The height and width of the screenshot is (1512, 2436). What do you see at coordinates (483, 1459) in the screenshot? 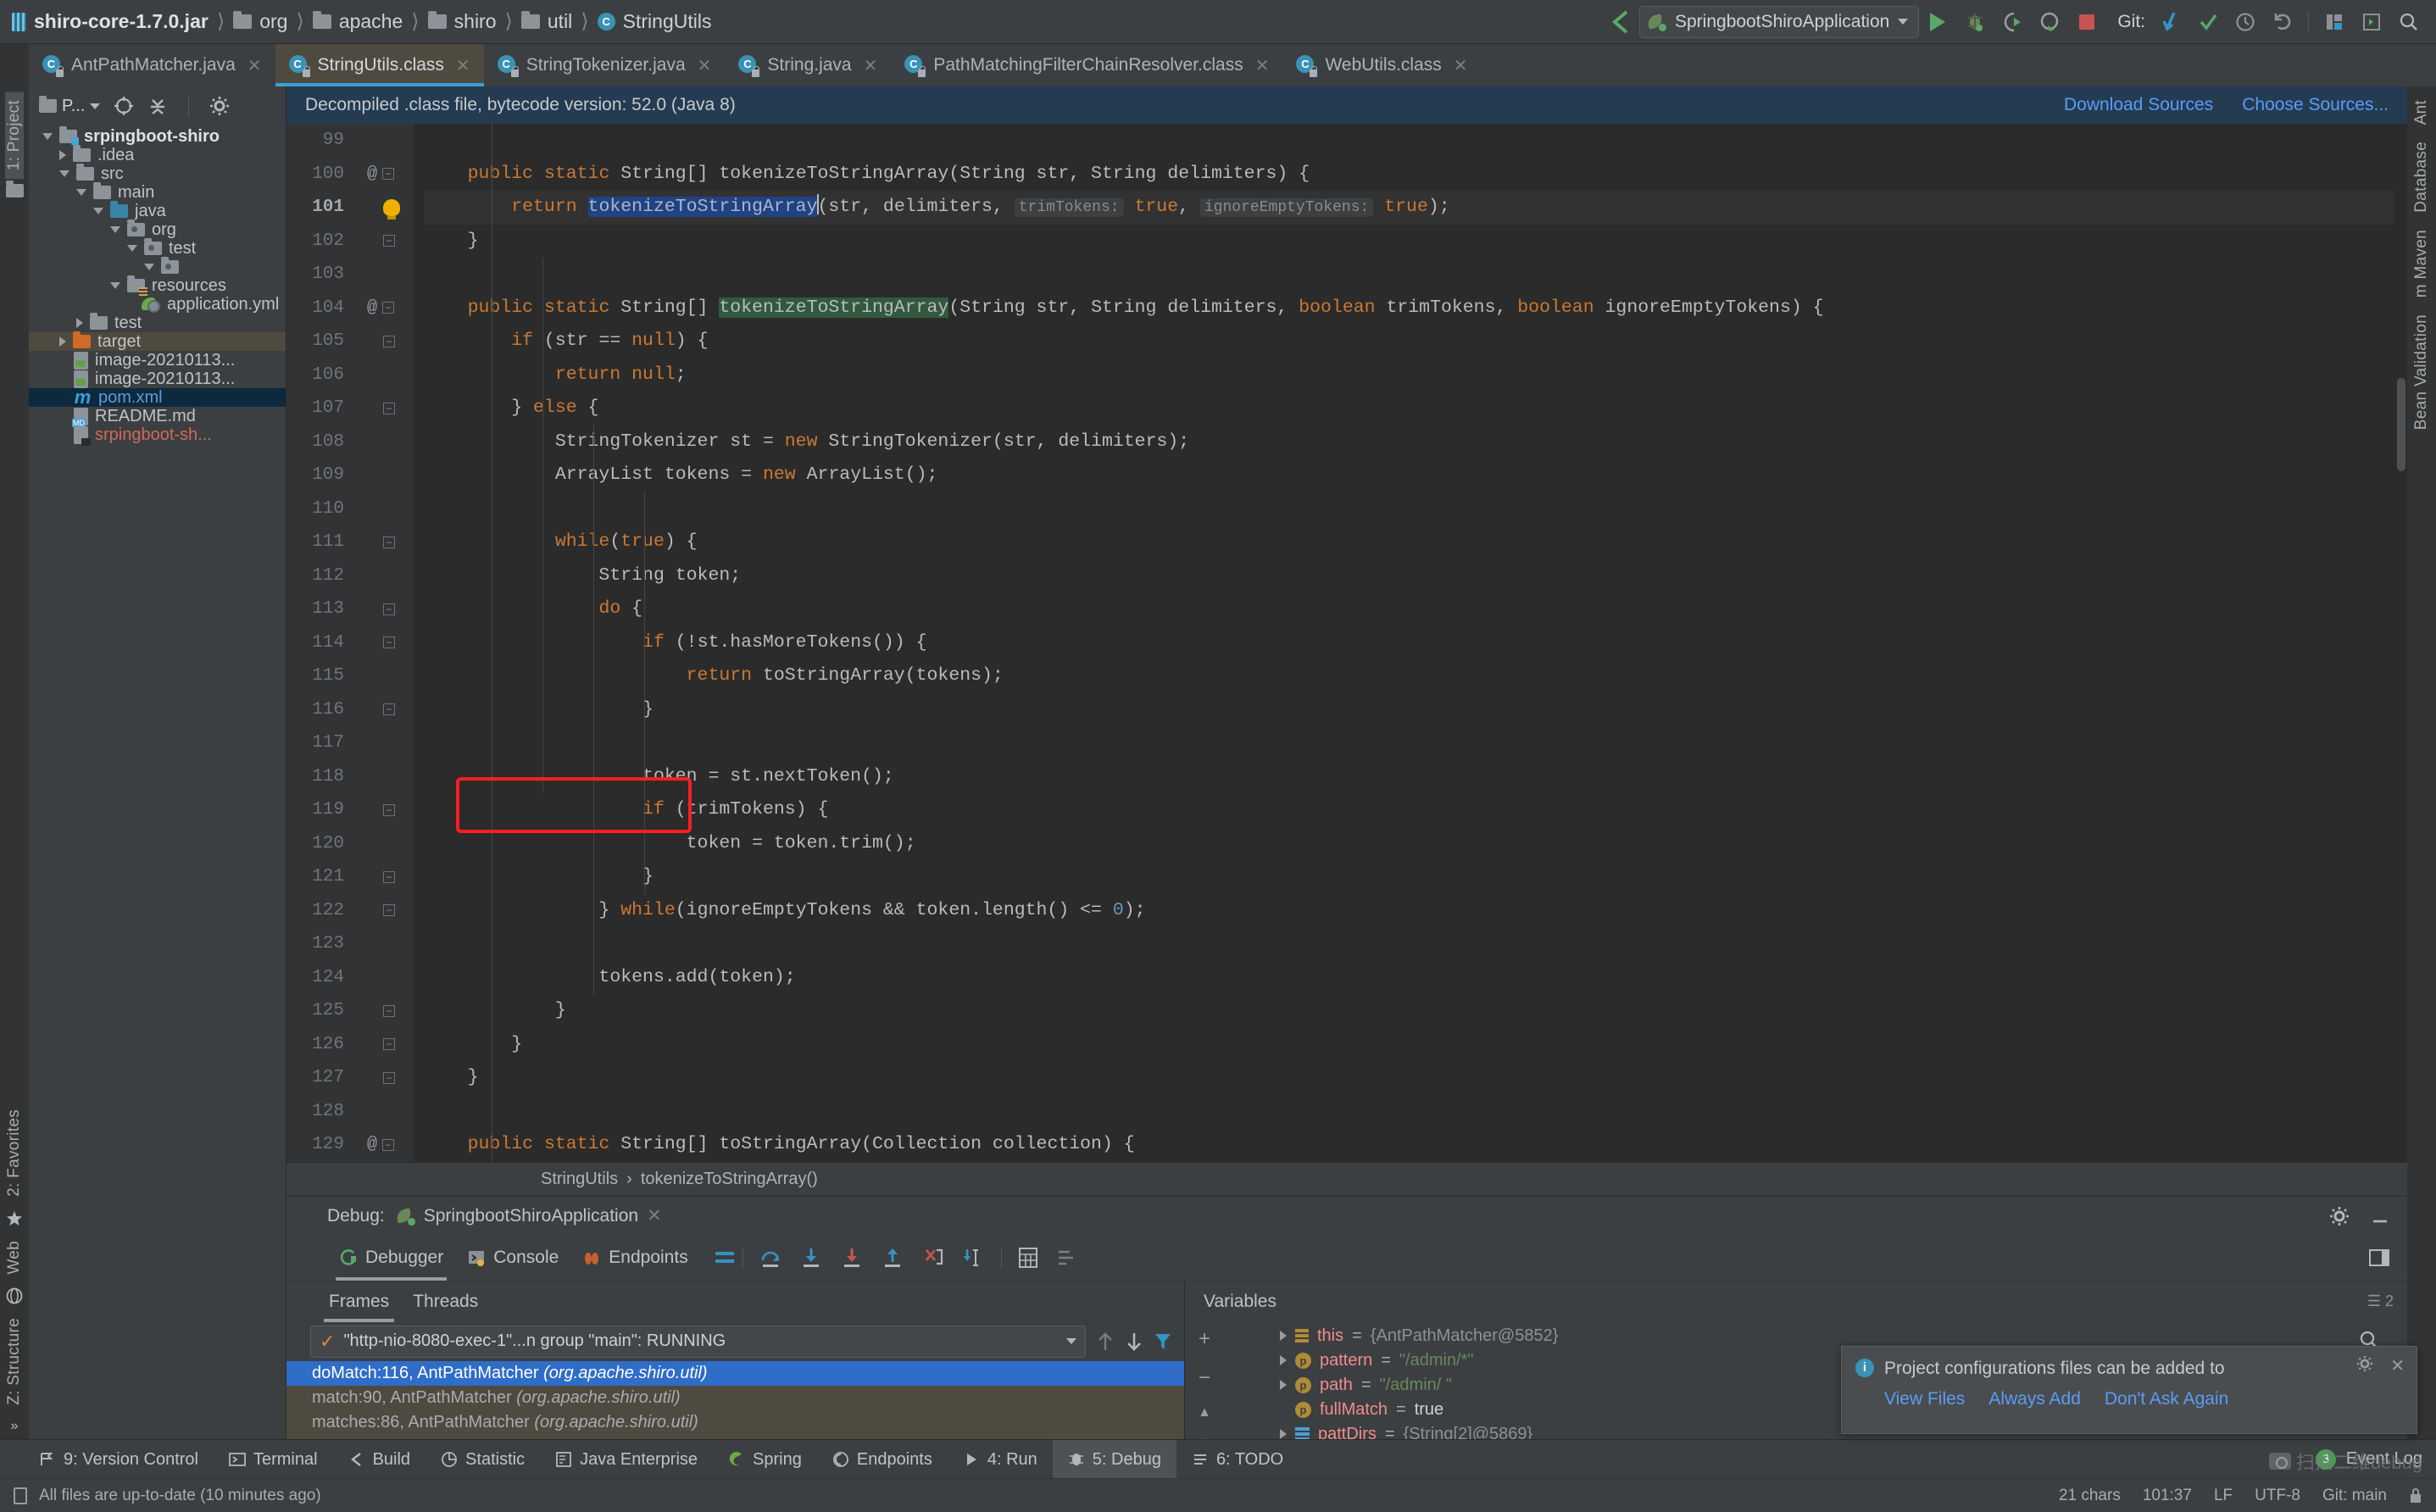
I see `tool-window-statistic: Statistic` at bounding box center [483, 1459].